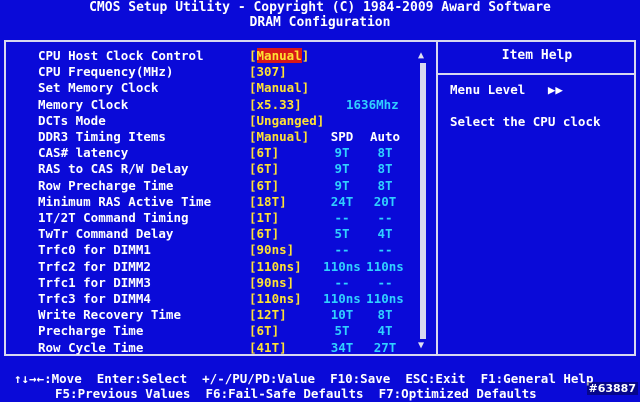  Describe the element at coordinates (612, 388) in the screenshot. I see `watermark: #63887` at that location.